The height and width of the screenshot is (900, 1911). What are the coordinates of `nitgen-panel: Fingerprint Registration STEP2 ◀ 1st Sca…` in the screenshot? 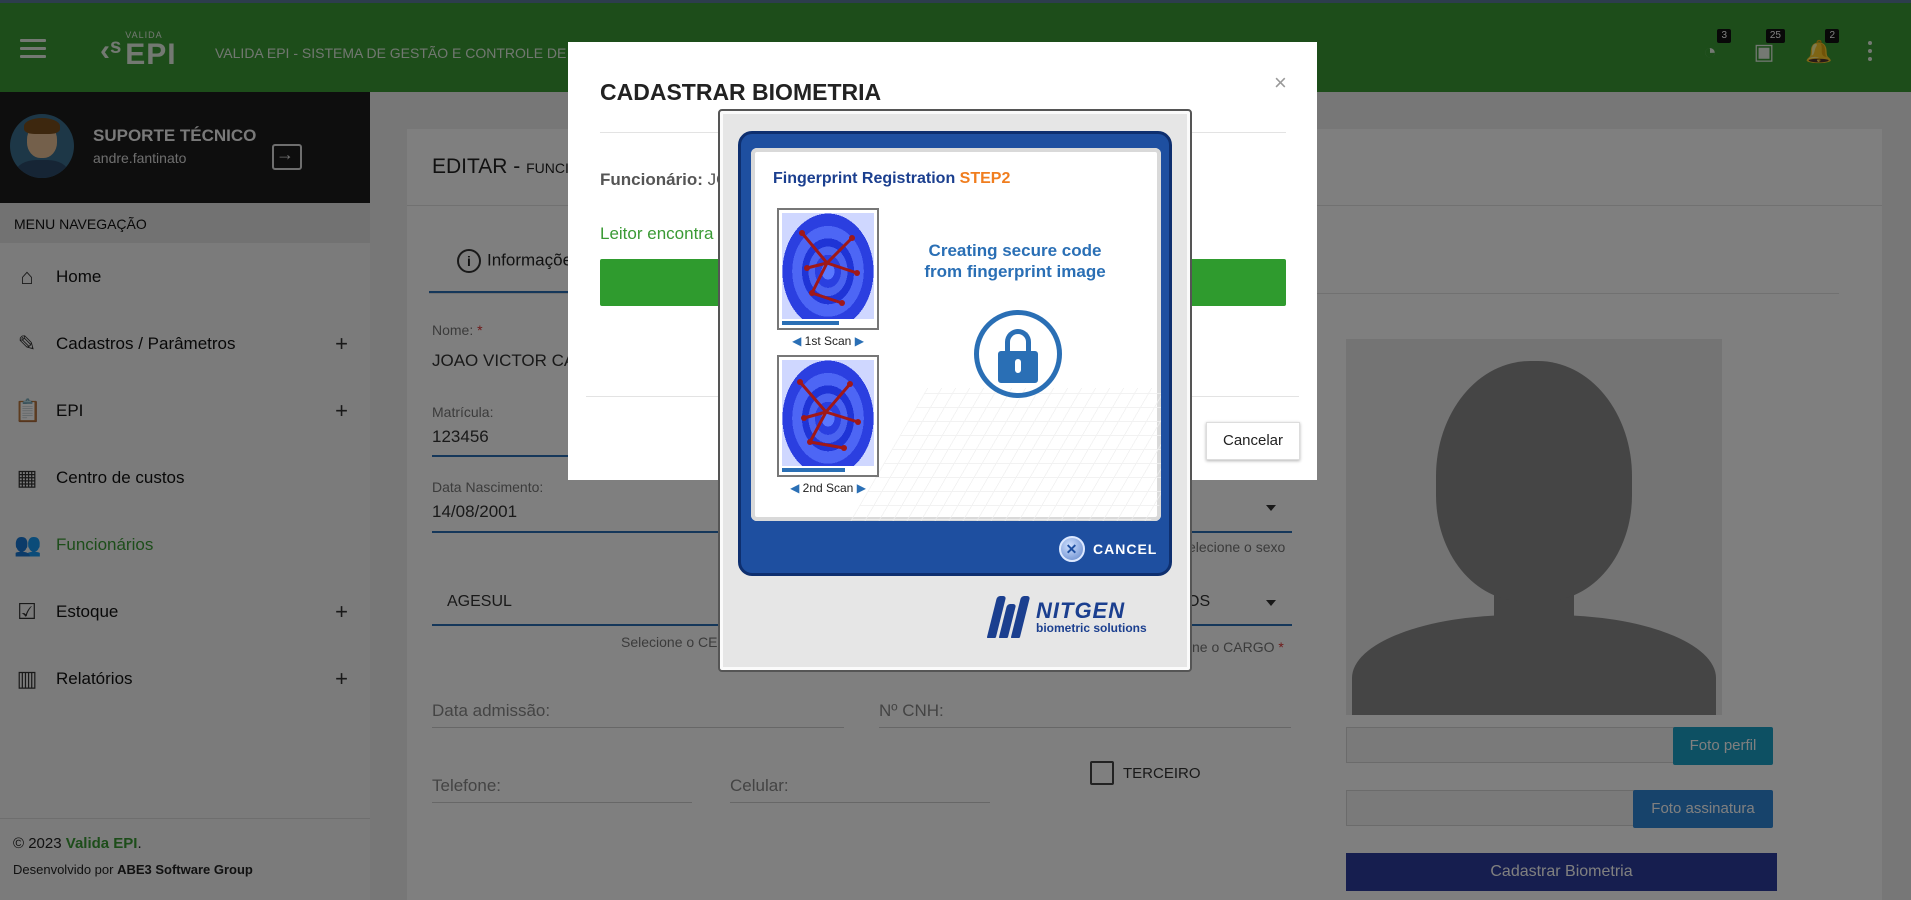 It's located at (956, 334).